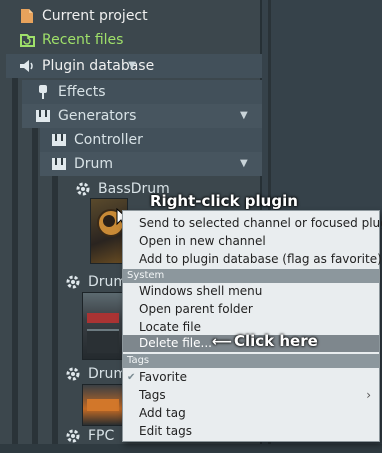  I want to click on menu-item-label: Tags, so click(152, 395).